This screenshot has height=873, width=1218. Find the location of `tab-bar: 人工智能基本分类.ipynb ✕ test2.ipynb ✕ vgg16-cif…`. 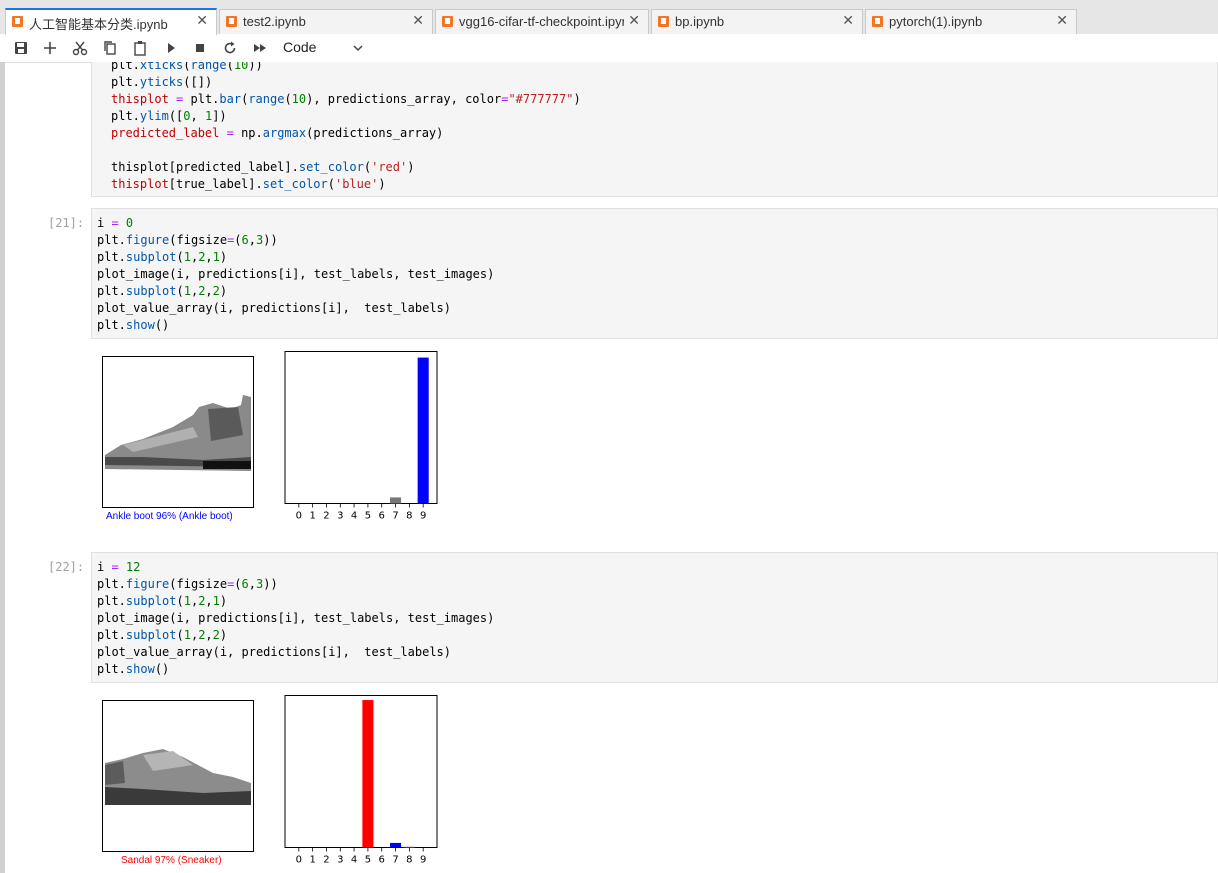

tab-bar: 人工智能基本分类.ipynb ✕ test2.ipynb ✕ vgg16-cif… is located at coordinates (609, 17).